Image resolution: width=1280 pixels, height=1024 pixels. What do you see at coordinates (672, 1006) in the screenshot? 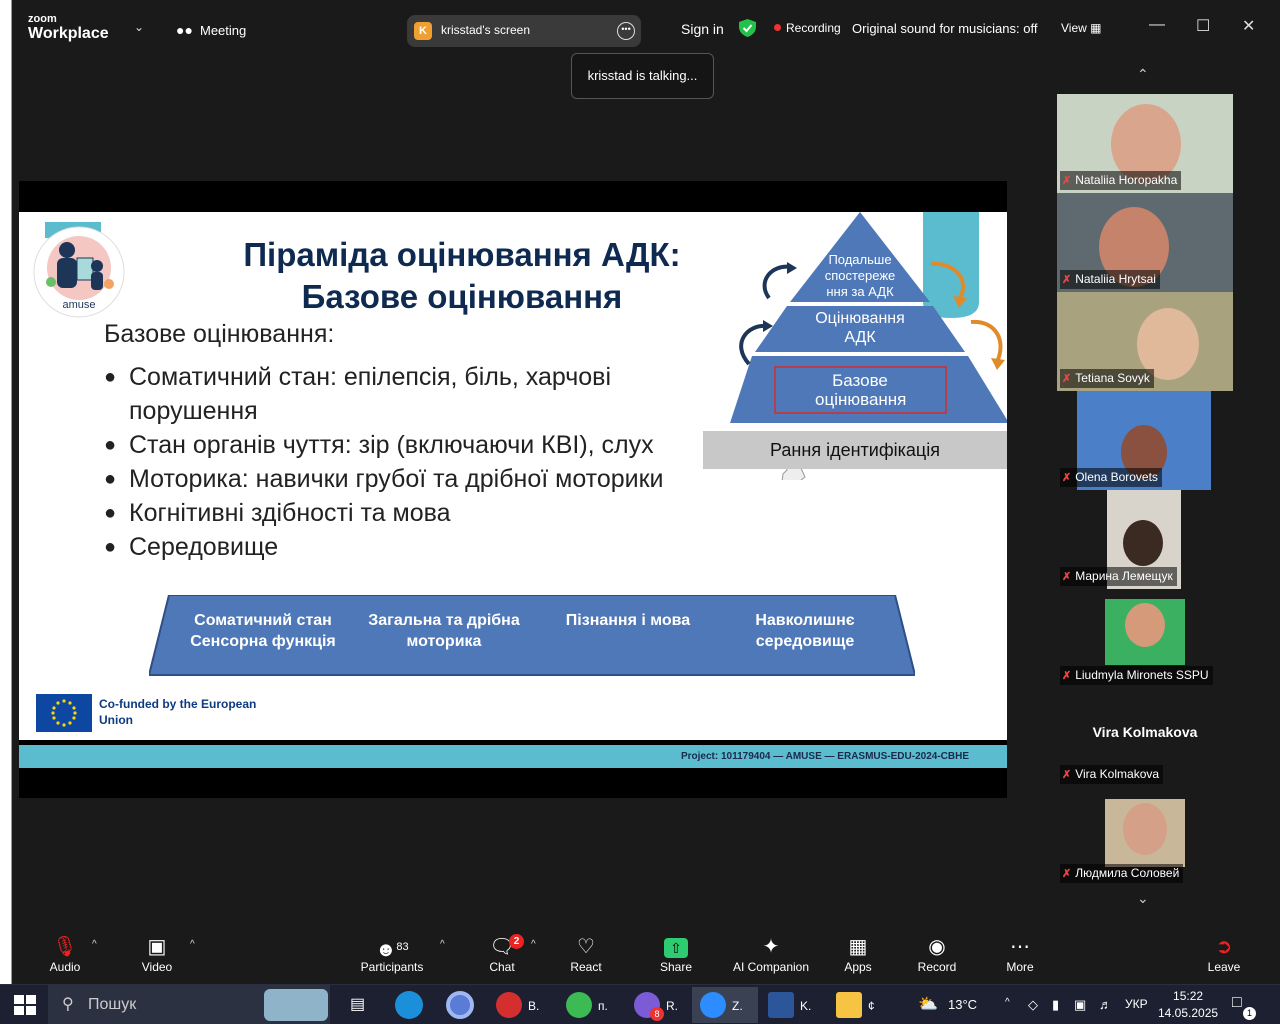
I see `app-label: R.` at bounding box center [672, 1006].